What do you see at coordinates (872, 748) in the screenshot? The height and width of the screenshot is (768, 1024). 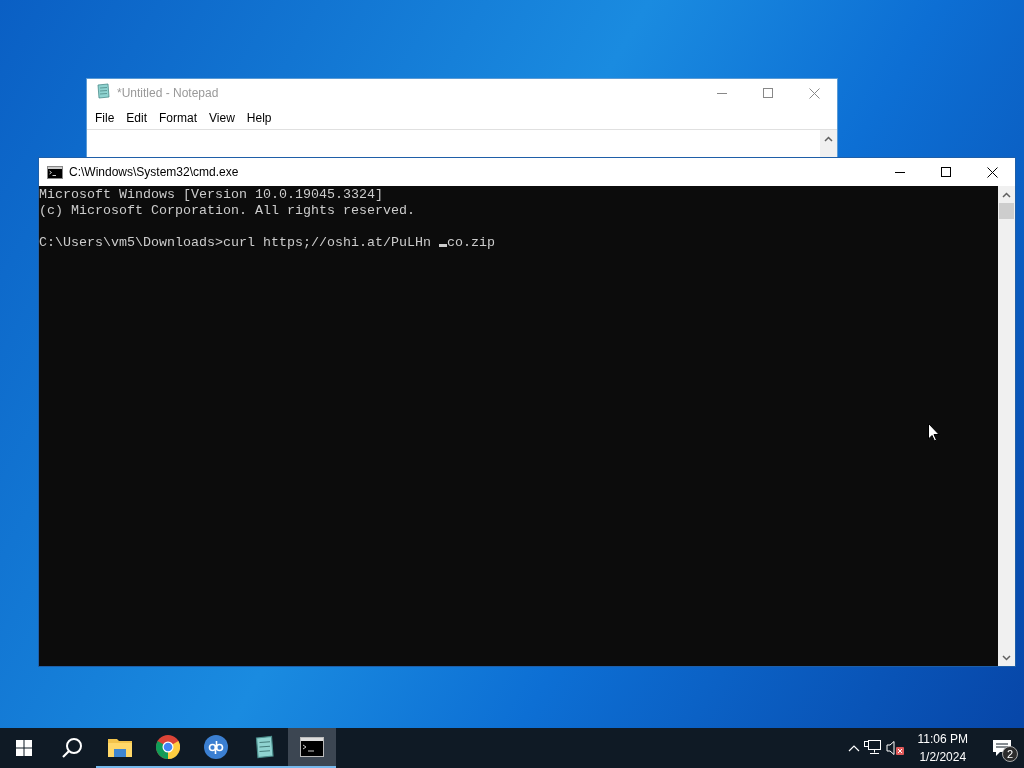 I see `network-icon` at bounding box center [872, 748].